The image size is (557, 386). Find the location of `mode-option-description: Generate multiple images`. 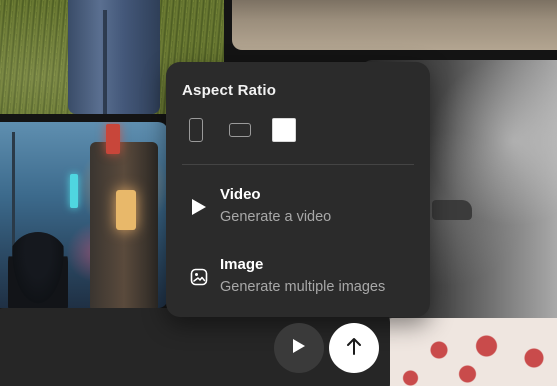

mode-option-description: Generate multiple images is located at coordinates (303, 287).